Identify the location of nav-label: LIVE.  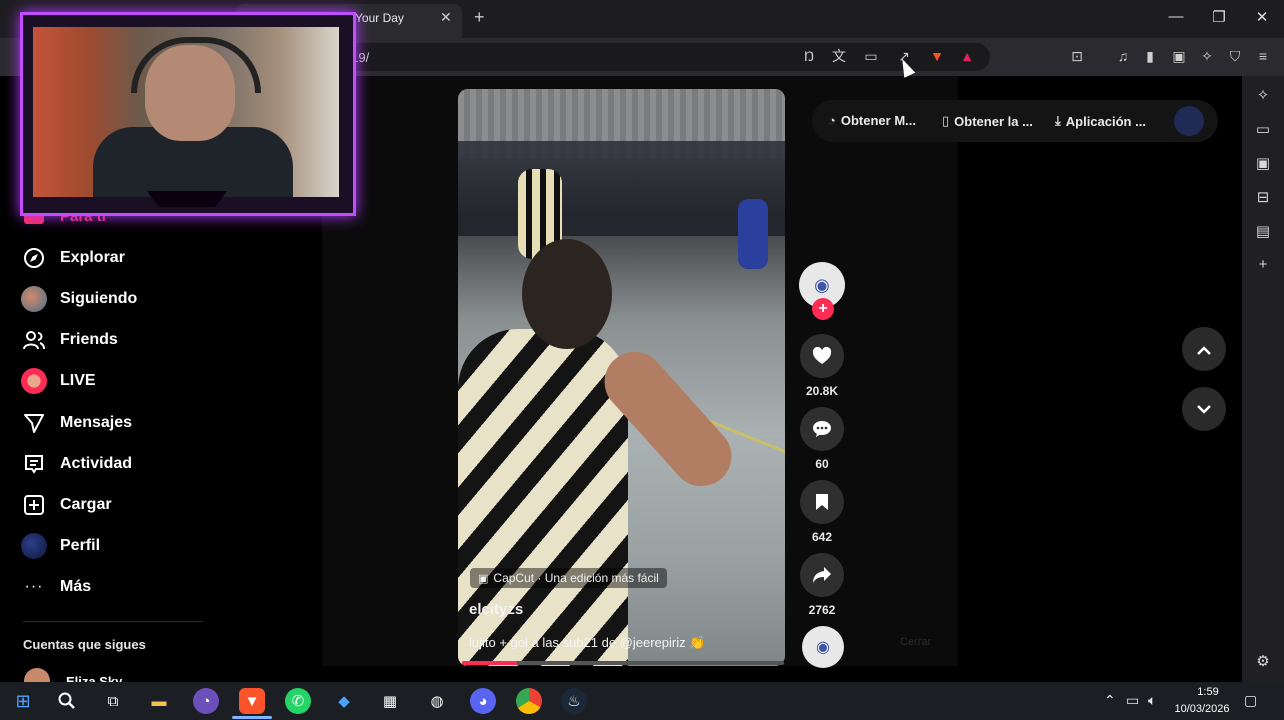
(78, 380).